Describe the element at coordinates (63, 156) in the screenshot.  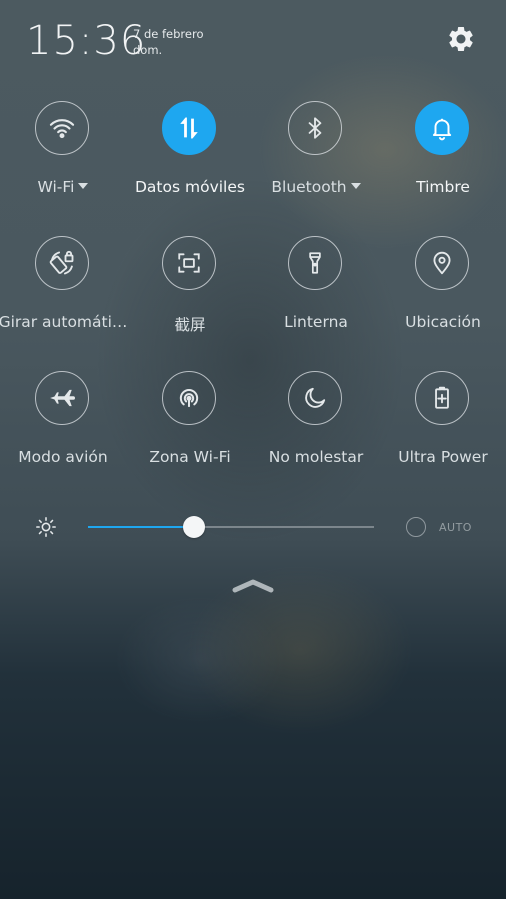
I see `tile-wifi: Wi-Fi` at that location.